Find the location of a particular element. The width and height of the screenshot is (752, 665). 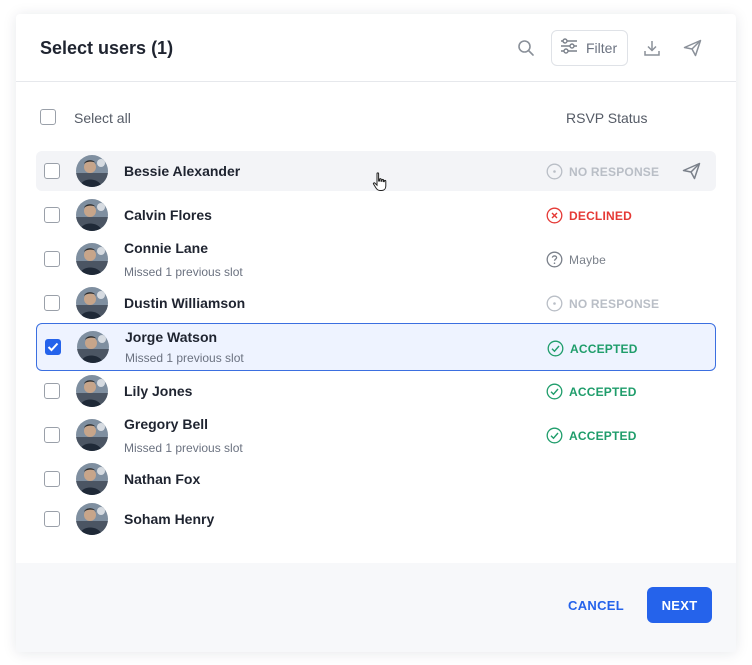

user-row: Soham Henry is located at coordinates (376, 519).